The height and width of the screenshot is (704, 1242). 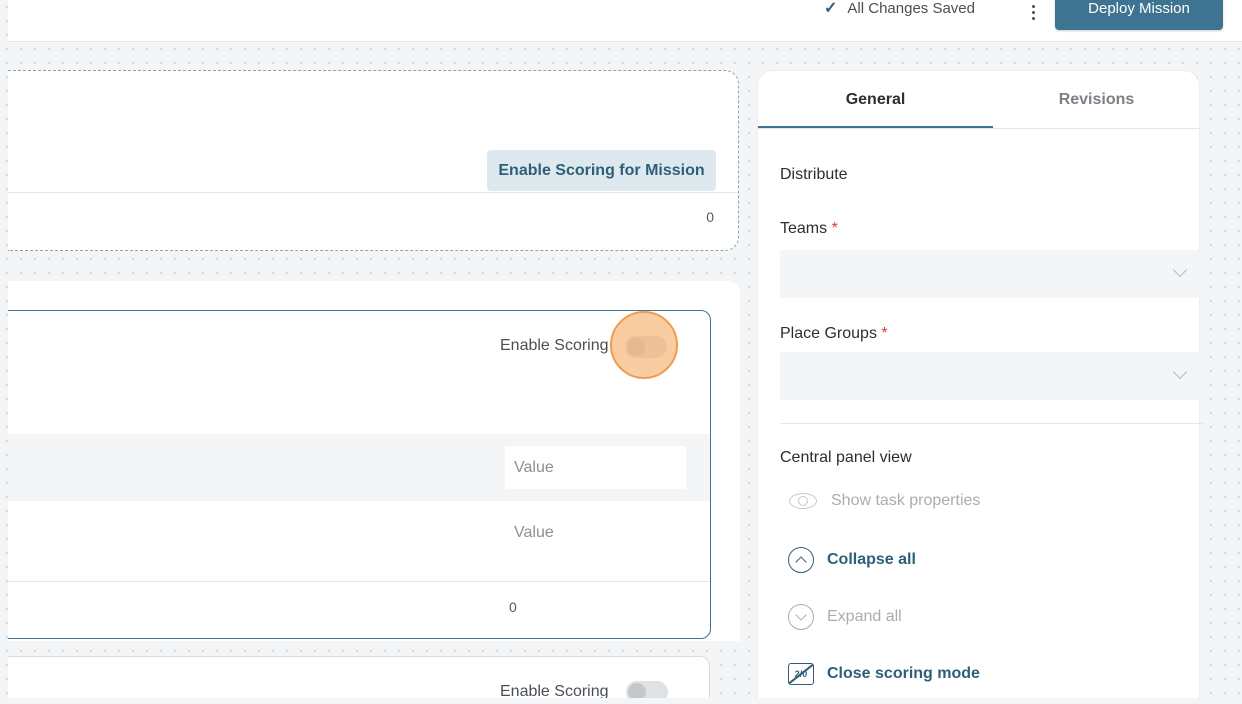 I want to click on teams-label-text: Teams, so click(x=804, y=228).